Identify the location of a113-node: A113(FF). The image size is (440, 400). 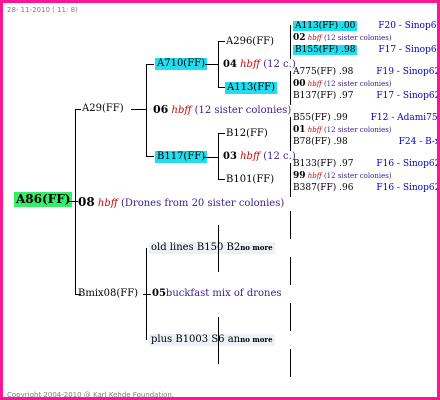
(251, 88).